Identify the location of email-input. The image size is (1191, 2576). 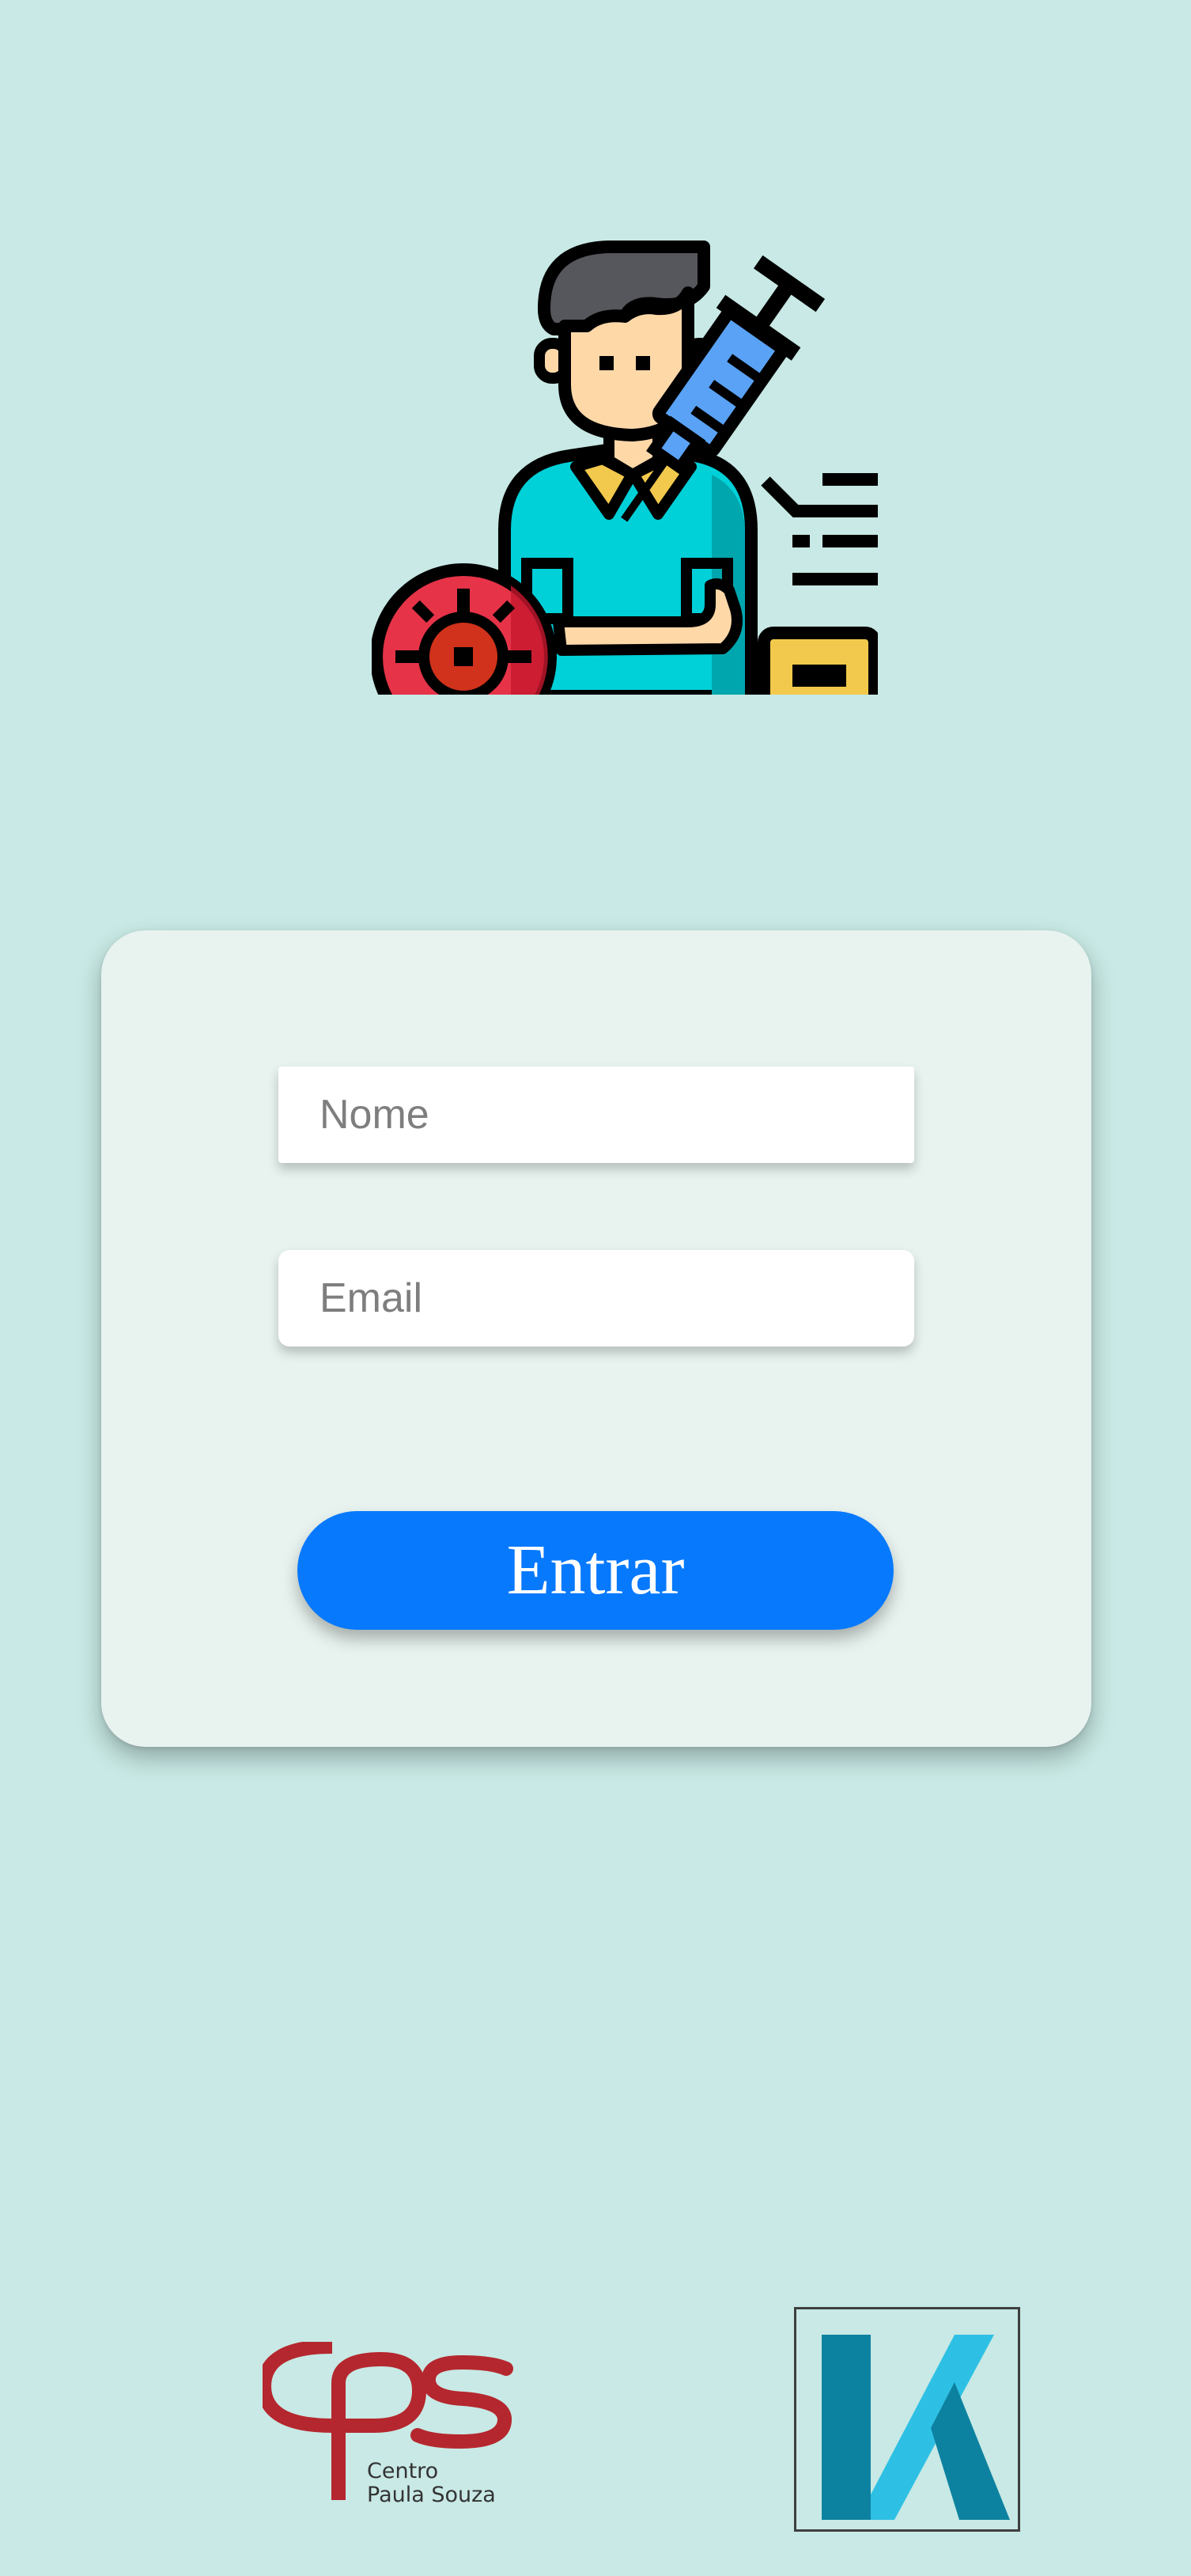
(596, 1298).